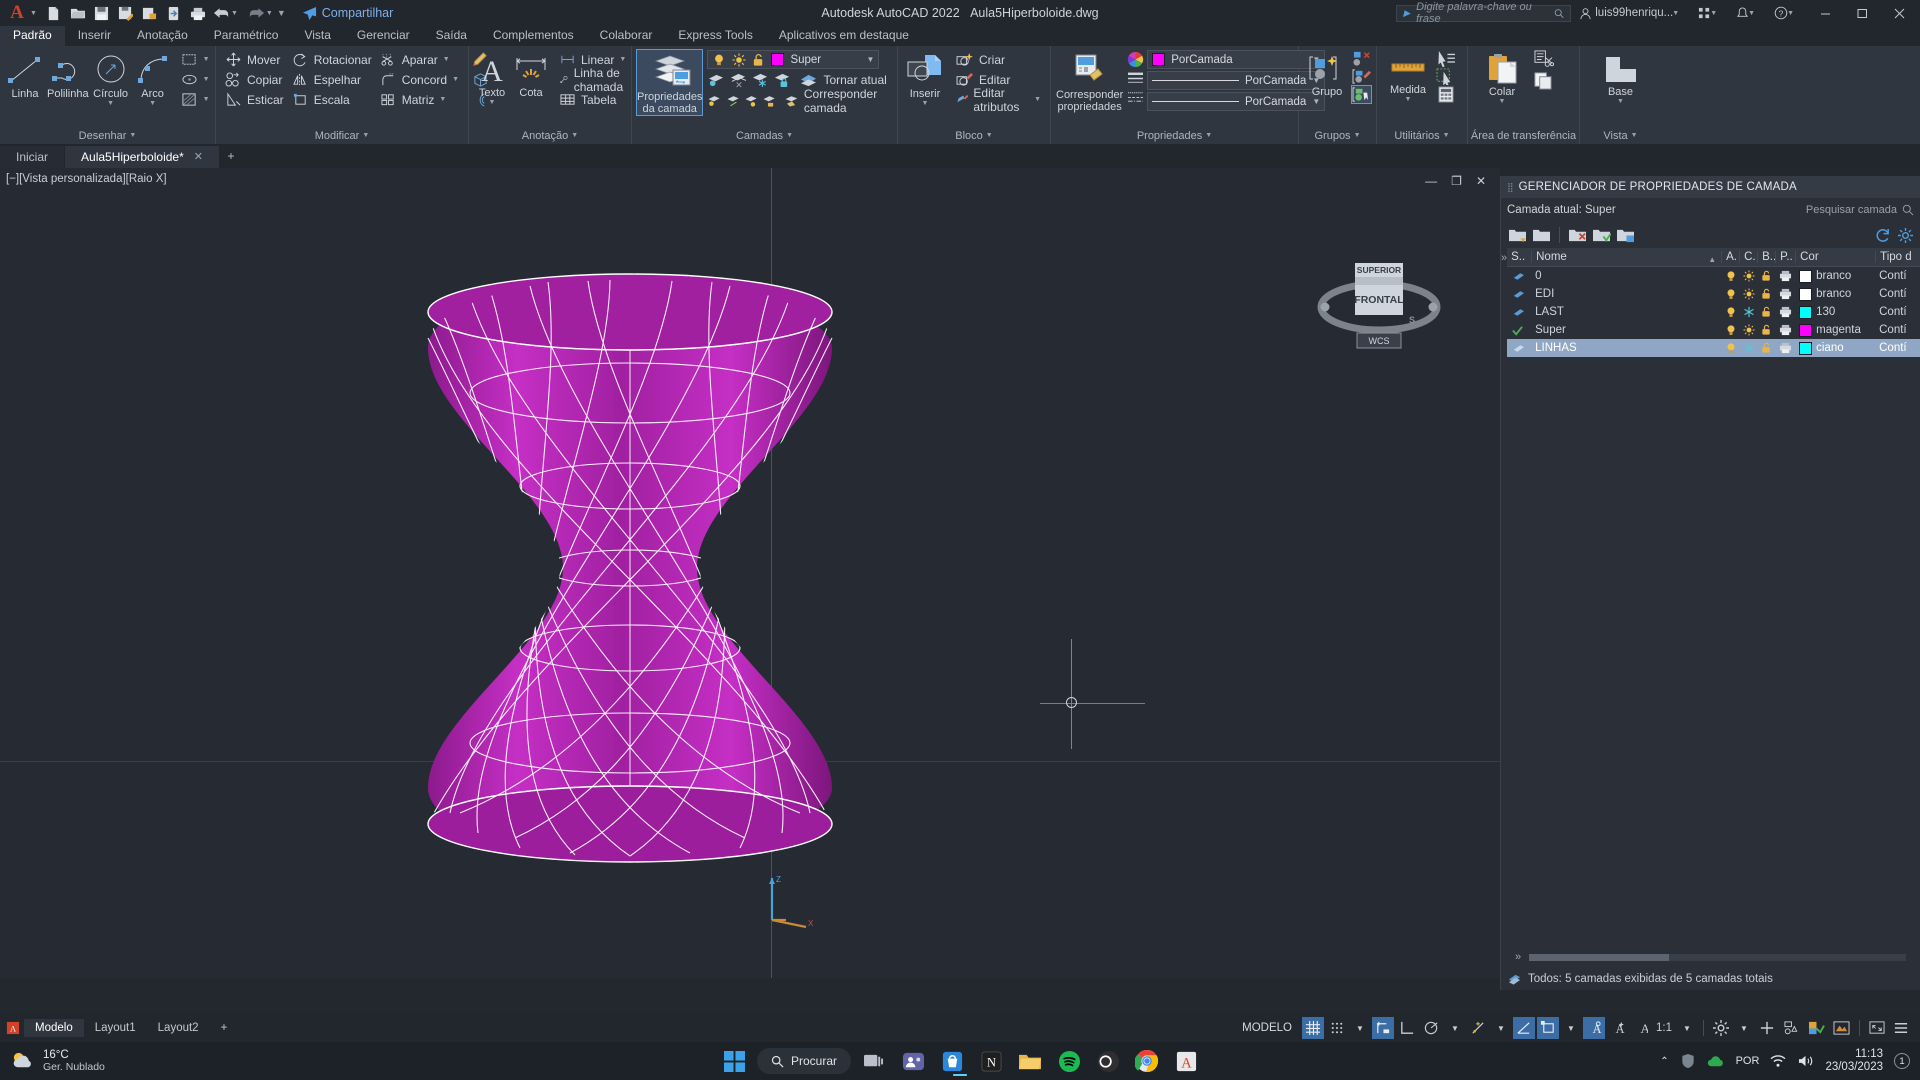 This screenshot has height=1080, width=1920. Describe the element at coordinates (206, 59) in the screenshot. I see `retangulo-caret-icon: ▼` at that location.